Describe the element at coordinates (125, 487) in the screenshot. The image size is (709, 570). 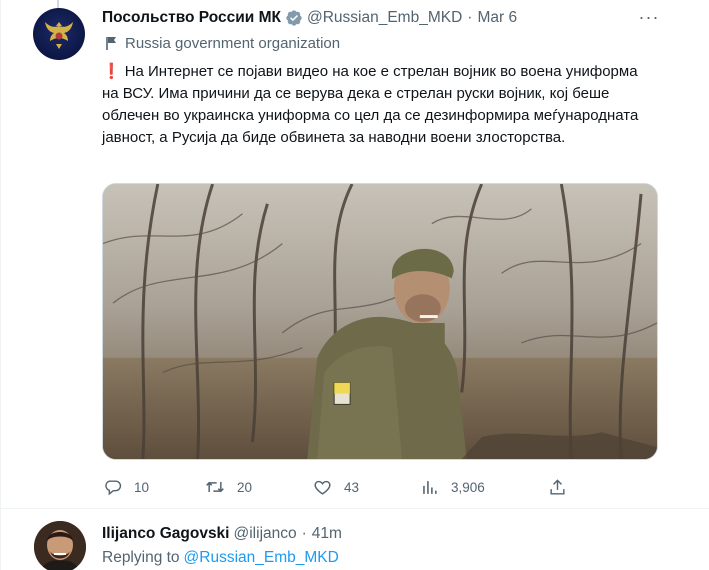
I see `reply-button: 10` at that location.